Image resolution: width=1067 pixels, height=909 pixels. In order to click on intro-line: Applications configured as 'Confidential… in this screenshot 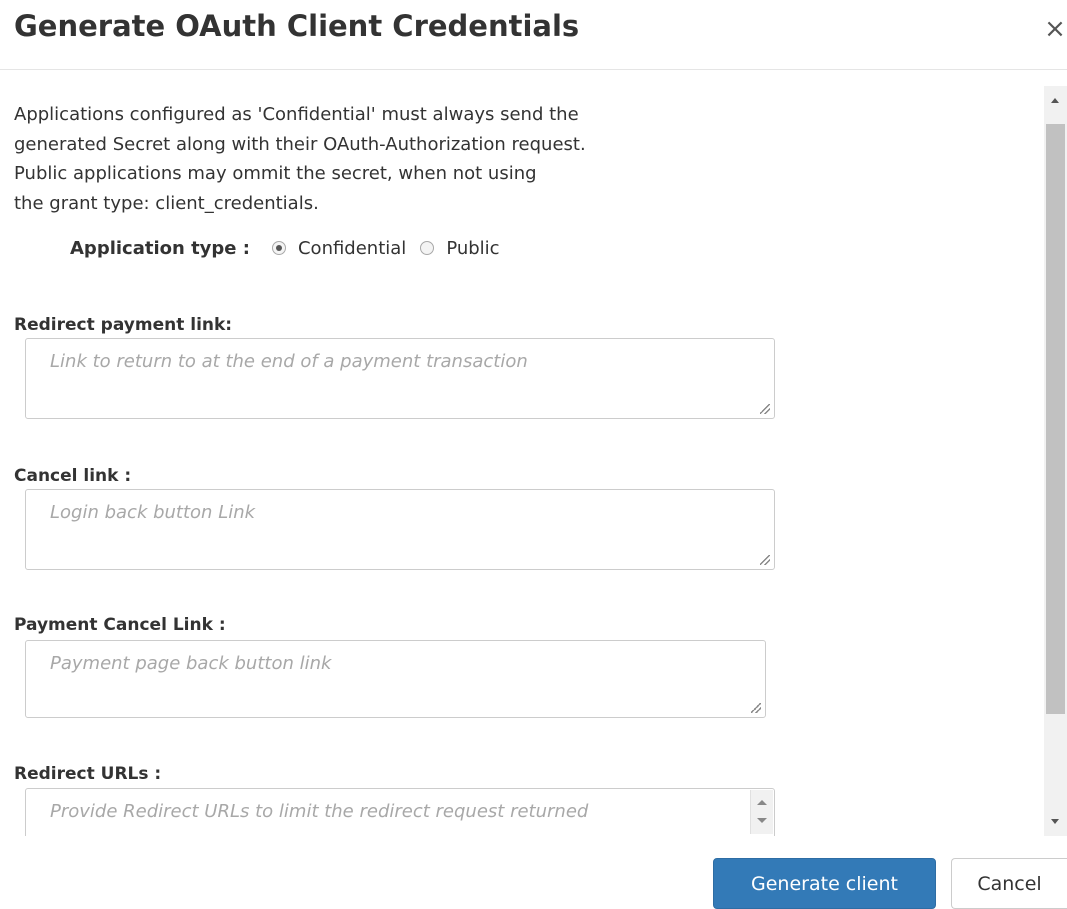, I will do `click(296, 114)`.